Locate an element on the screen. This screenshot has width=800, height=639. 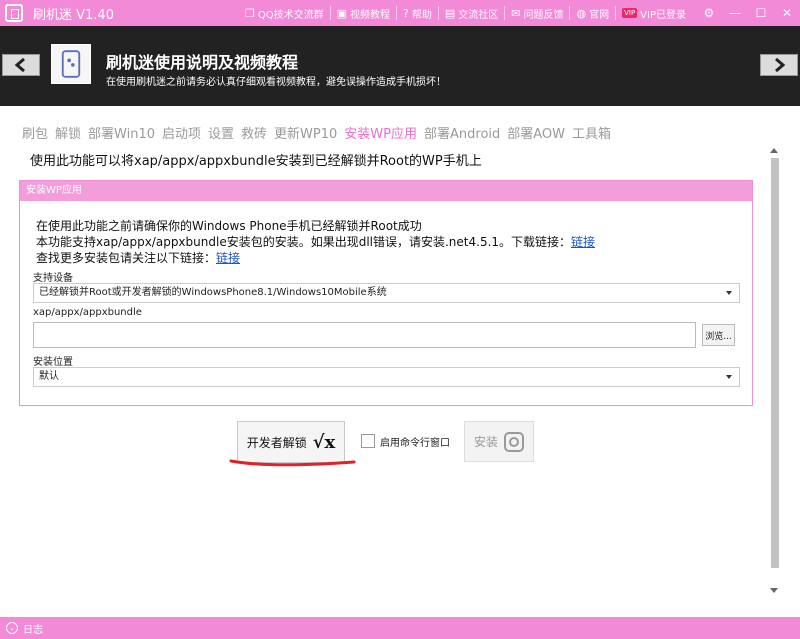
minimize-icon: — is located at coordinates (735, 13).